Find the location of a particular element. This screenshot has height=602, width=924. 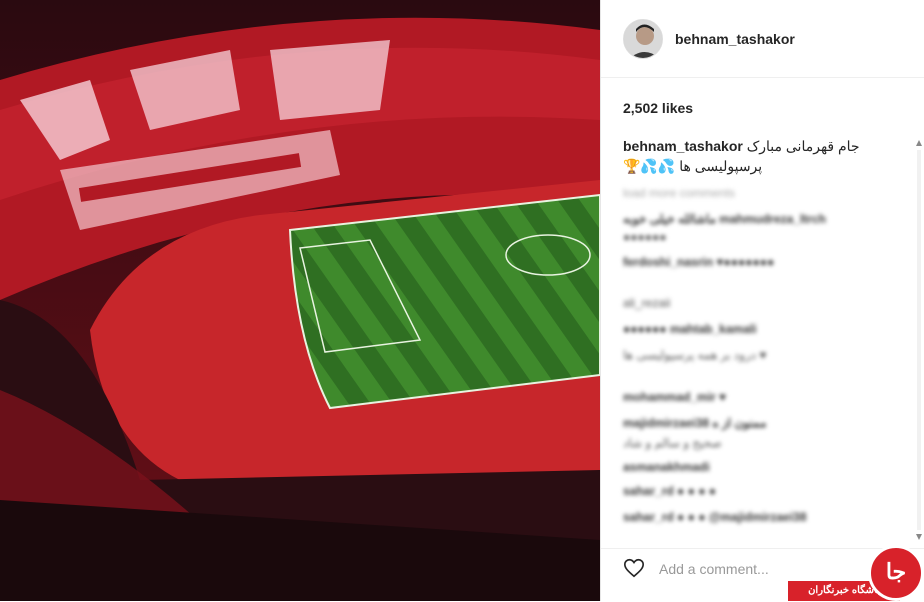

comment-line: majidmirzaei38 ممنون از ه is located at coordinates (695, 423).